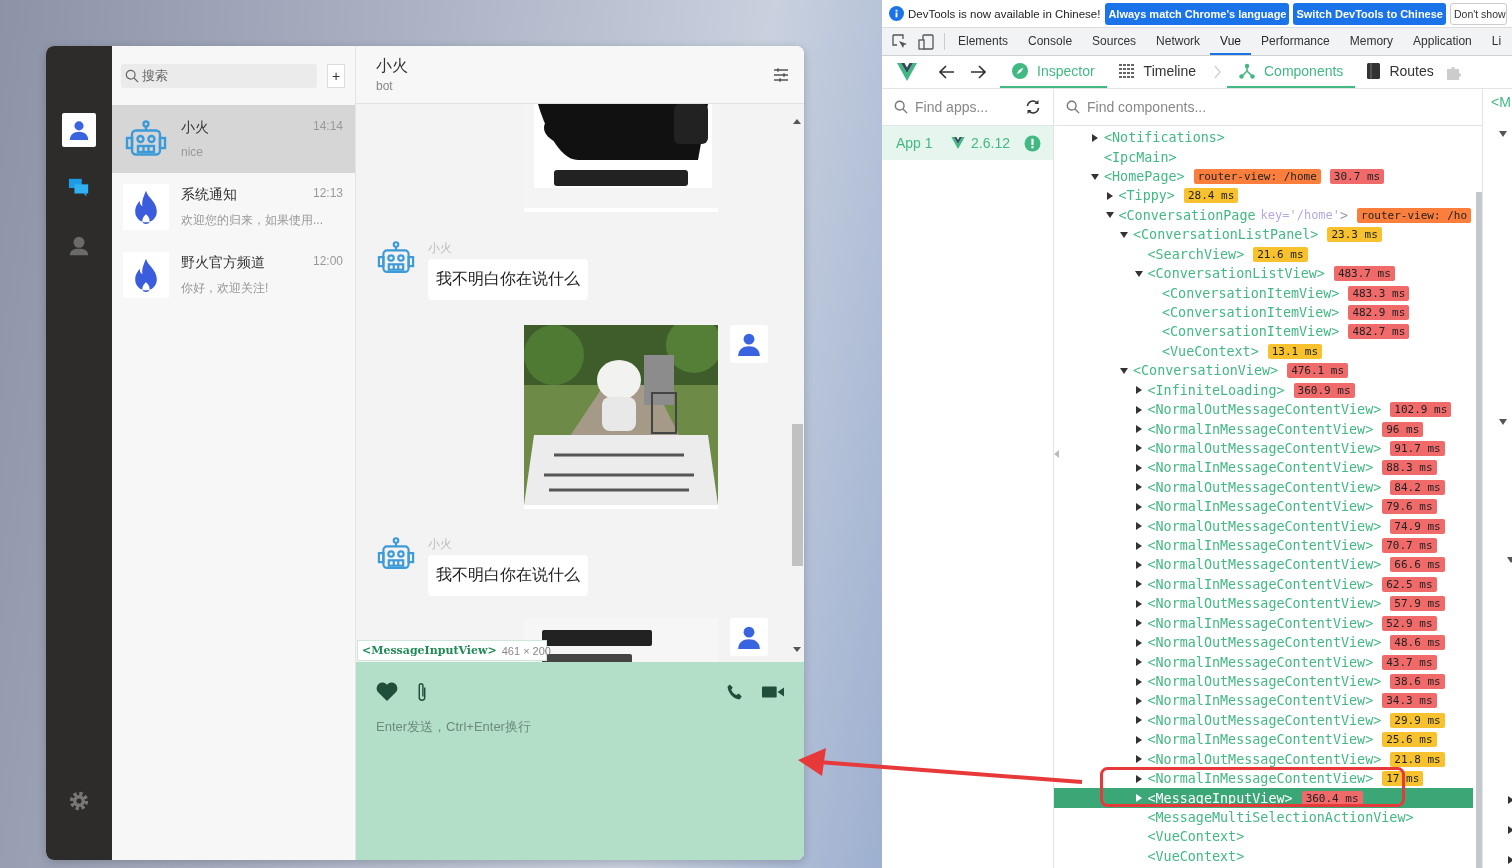 The image size is (1512, 868). I want to click on scroll-down-icon, so click(797, 649).